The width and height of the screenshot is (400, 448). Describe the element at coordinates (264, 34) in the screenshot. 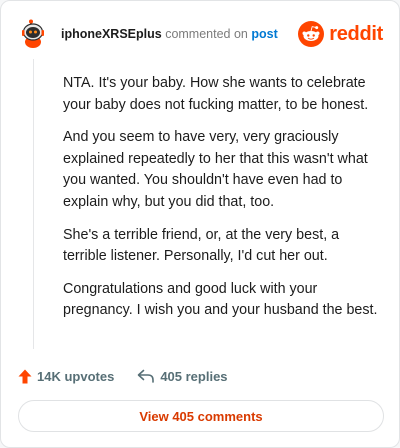

I see `post-link: post` at that location.